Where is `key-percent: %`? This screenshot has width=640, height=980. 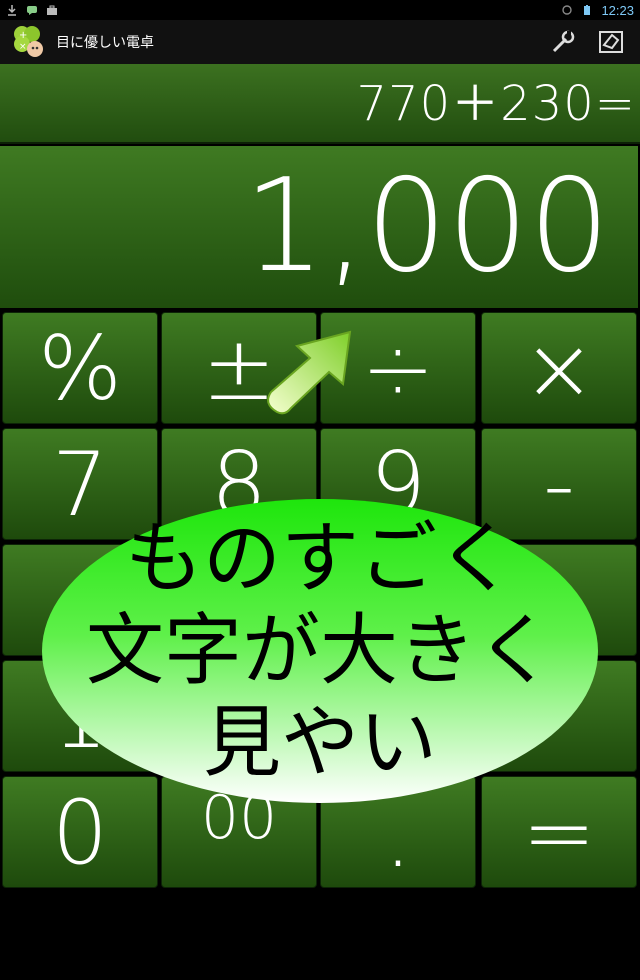 key-percent: % is located at coordinates (80, 368).